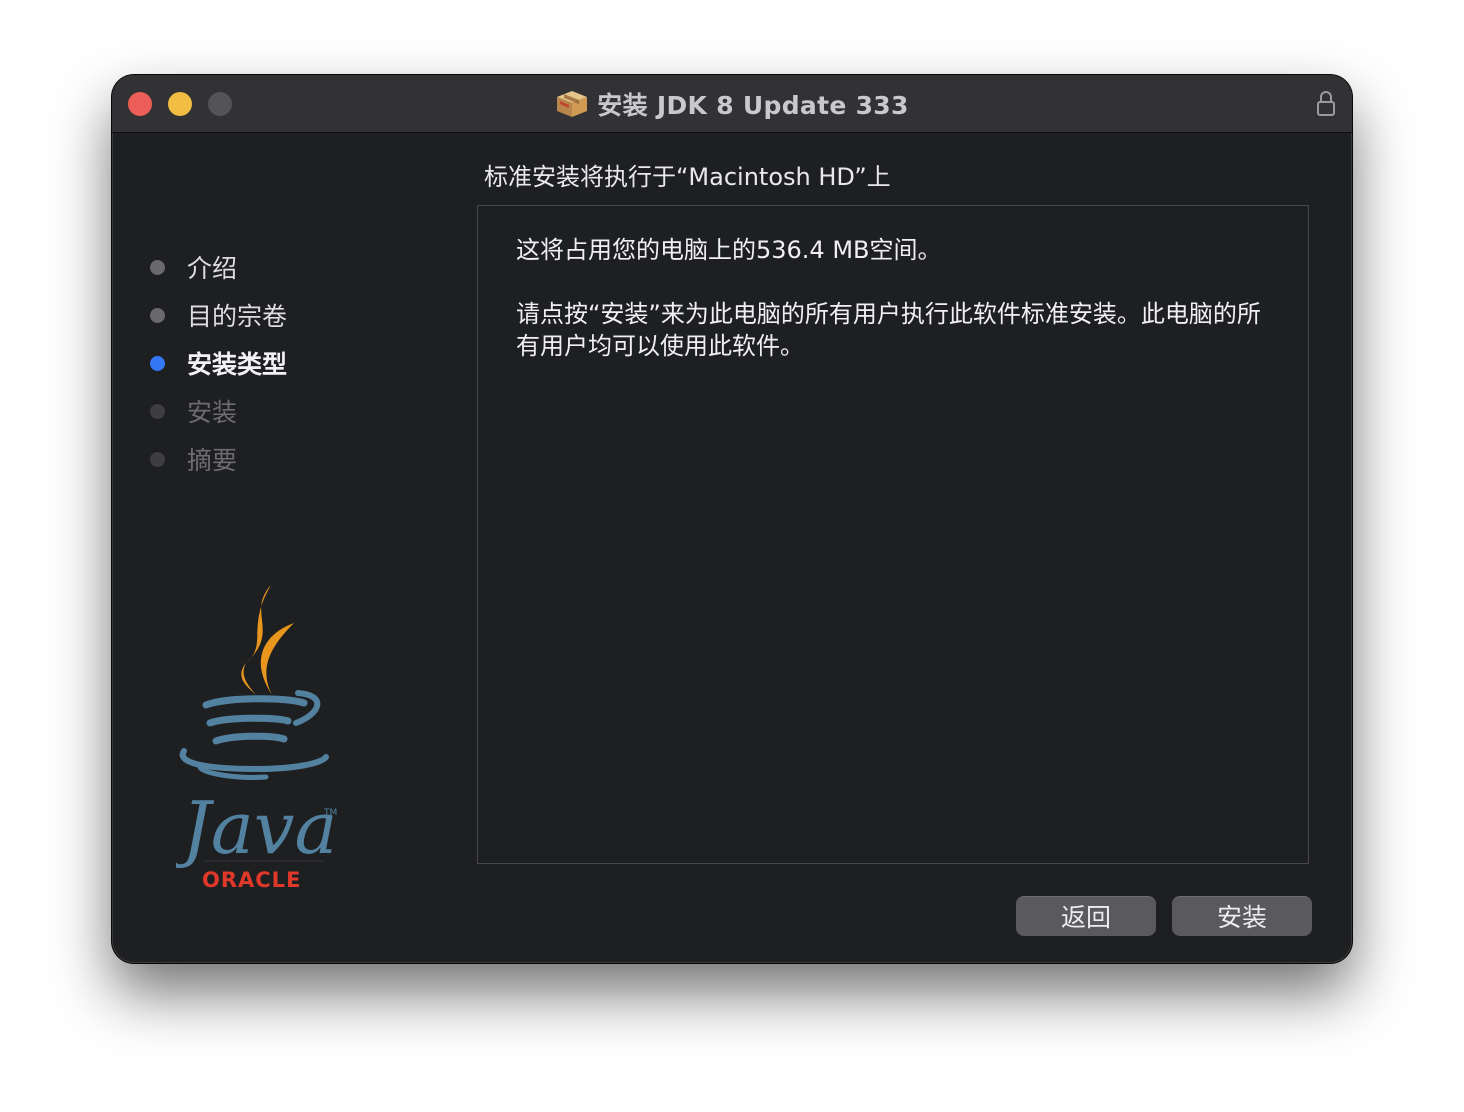 This screenshot has height=1112, width=1464. What do you see at coordinates (256, 828) in the screenshot?
I see `java-wordmark: Java` at bounding box center [256, 828].